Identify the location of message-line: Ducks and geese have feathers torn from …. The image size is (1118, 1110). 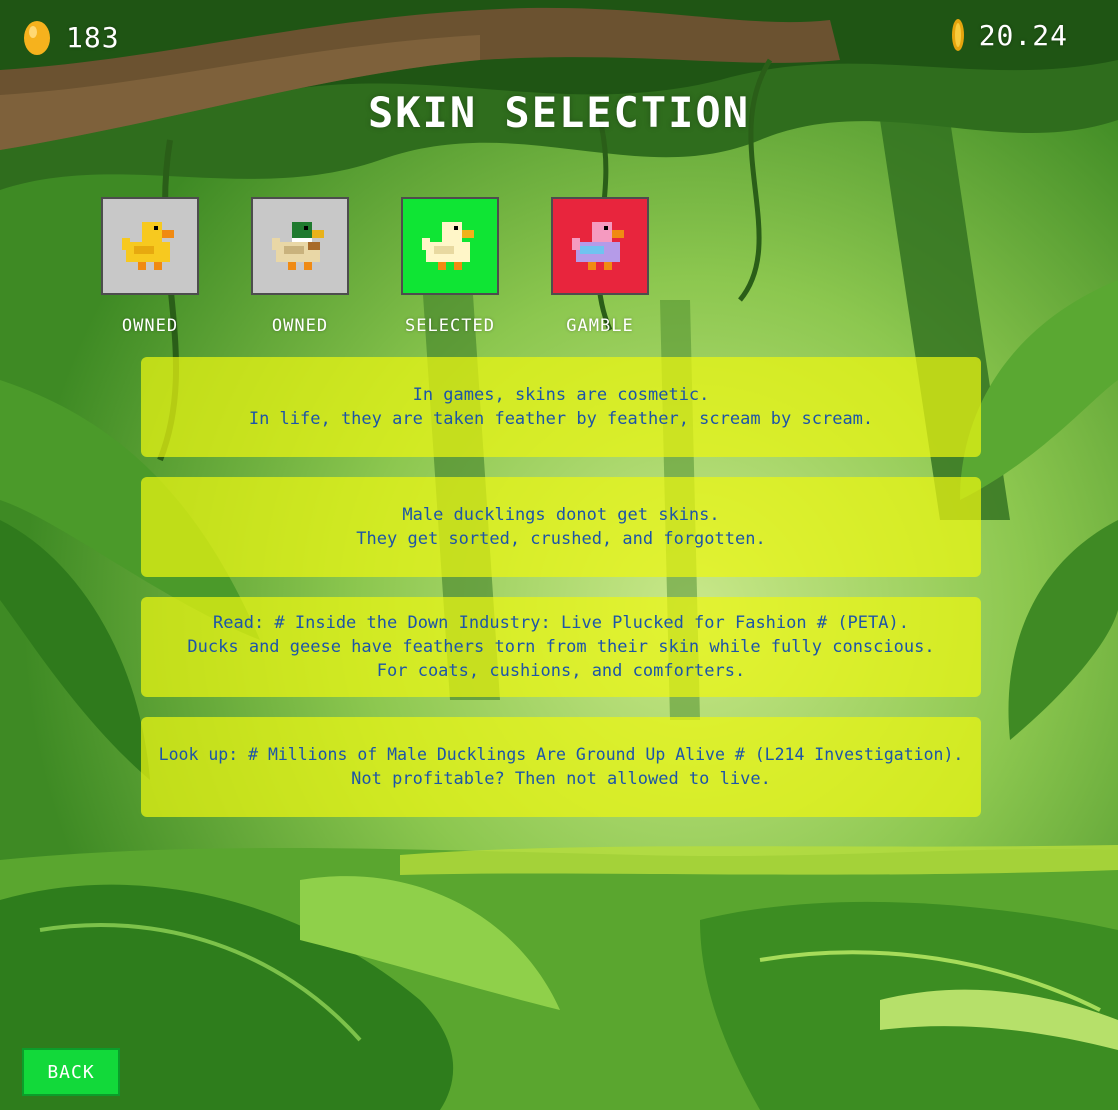
(561, 647).